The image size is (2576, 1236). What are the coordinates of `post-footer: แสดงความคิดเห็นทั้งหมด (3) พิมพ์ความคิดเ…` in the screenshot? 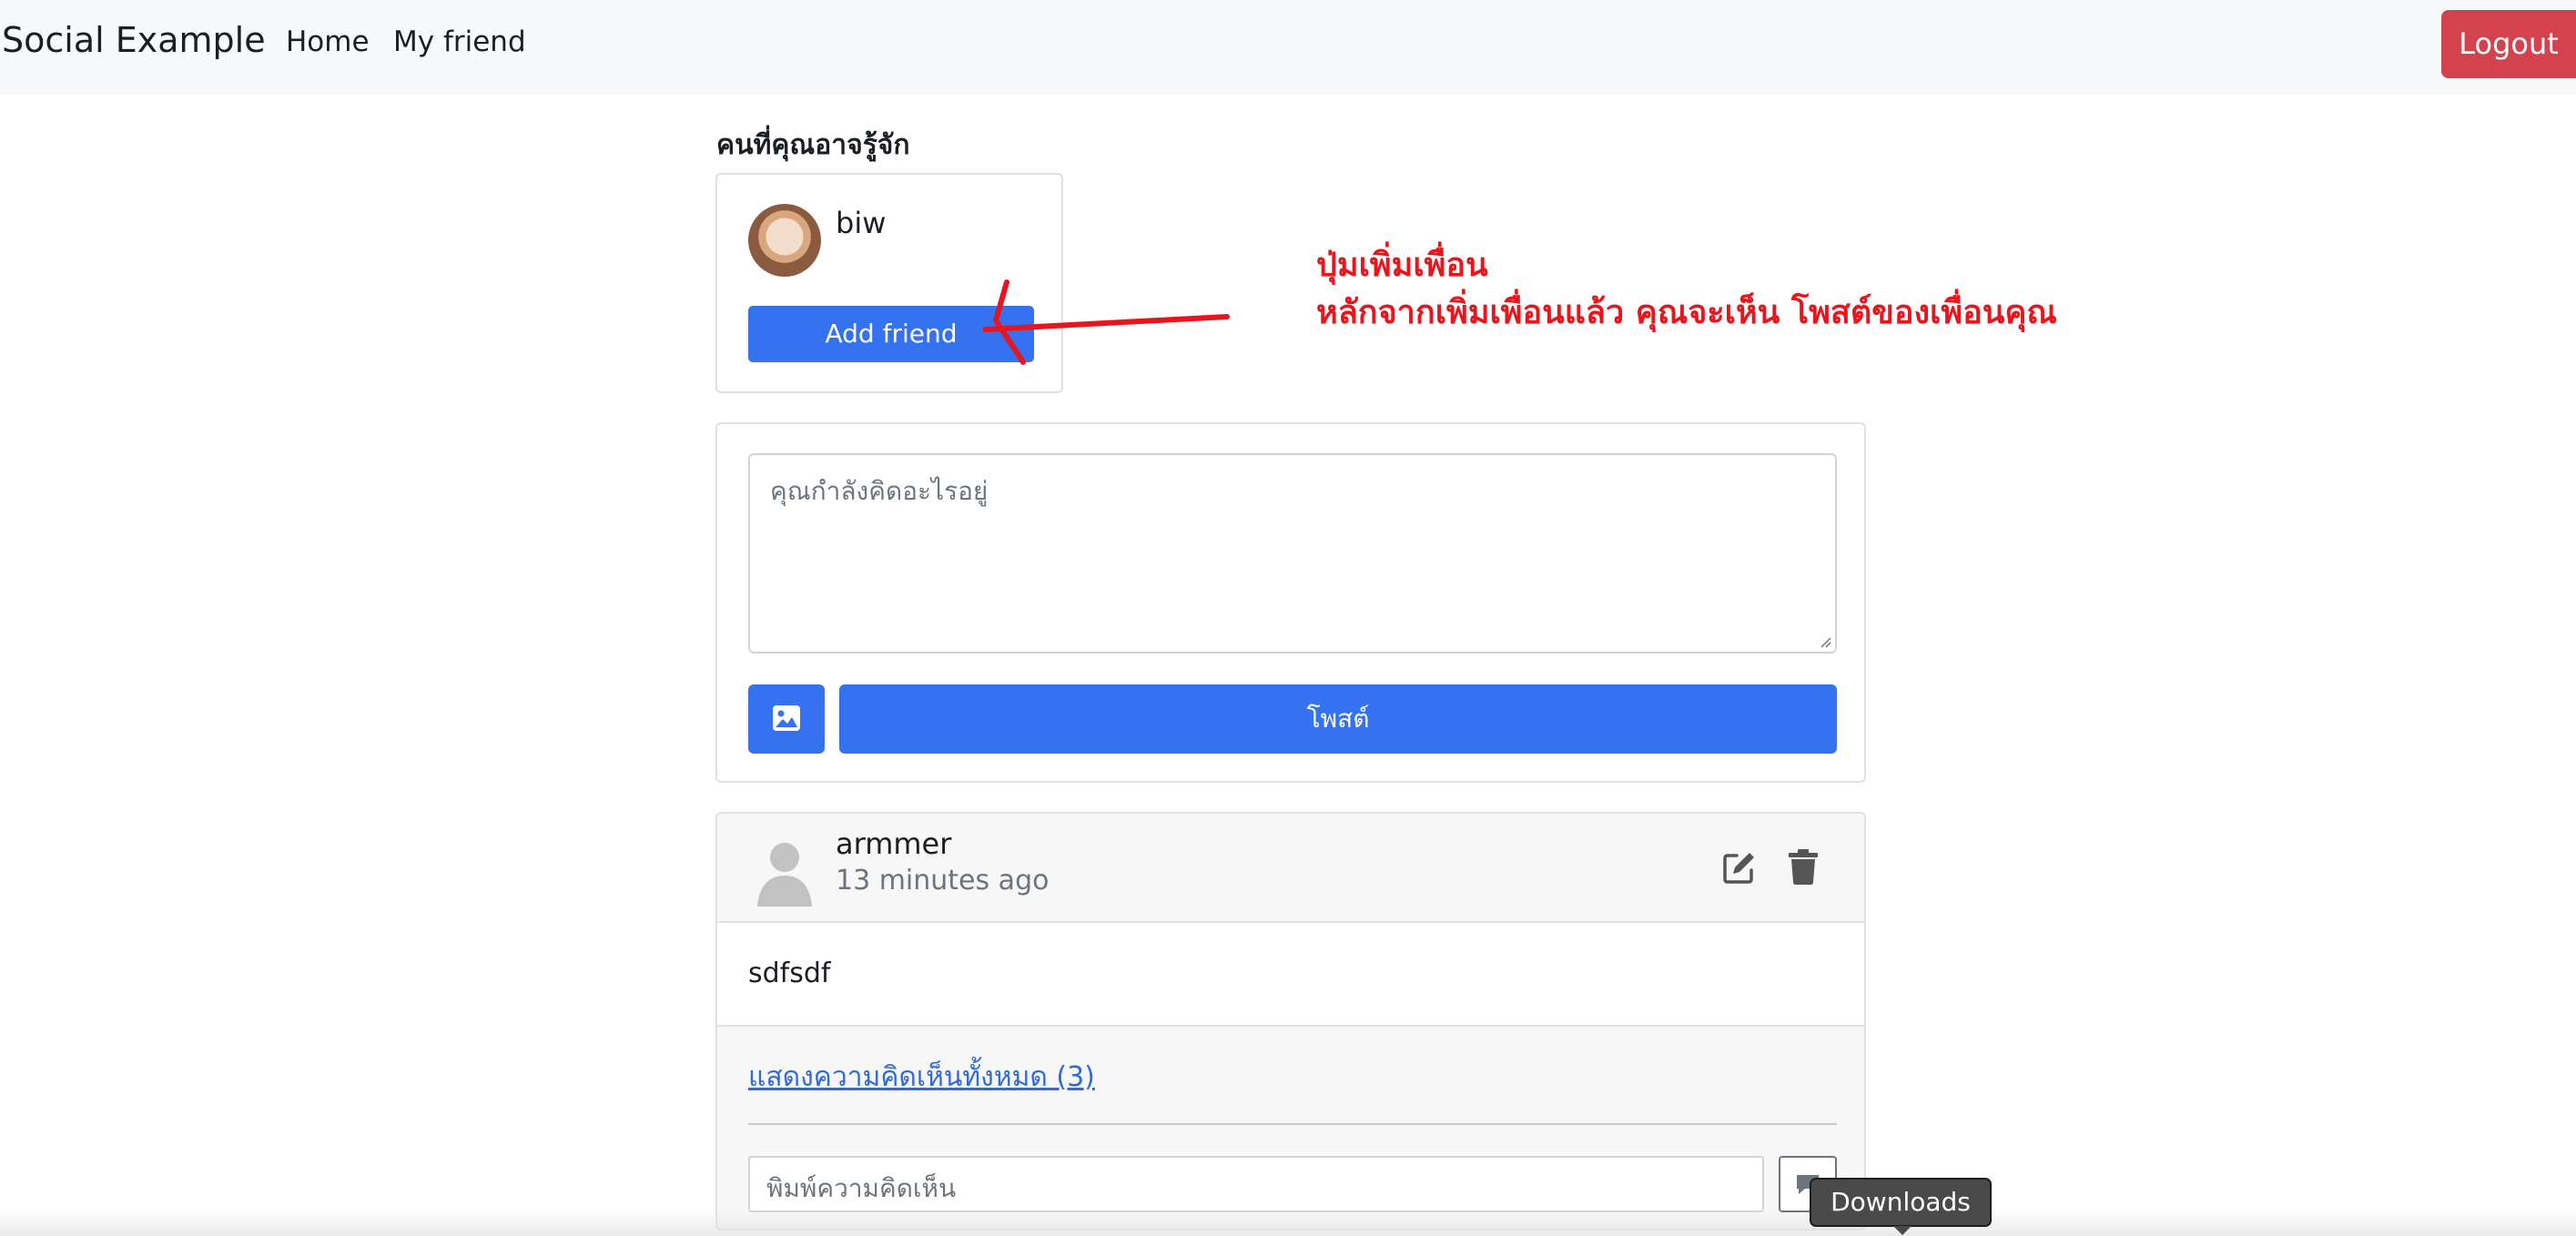 It's located at (1290, 1127).